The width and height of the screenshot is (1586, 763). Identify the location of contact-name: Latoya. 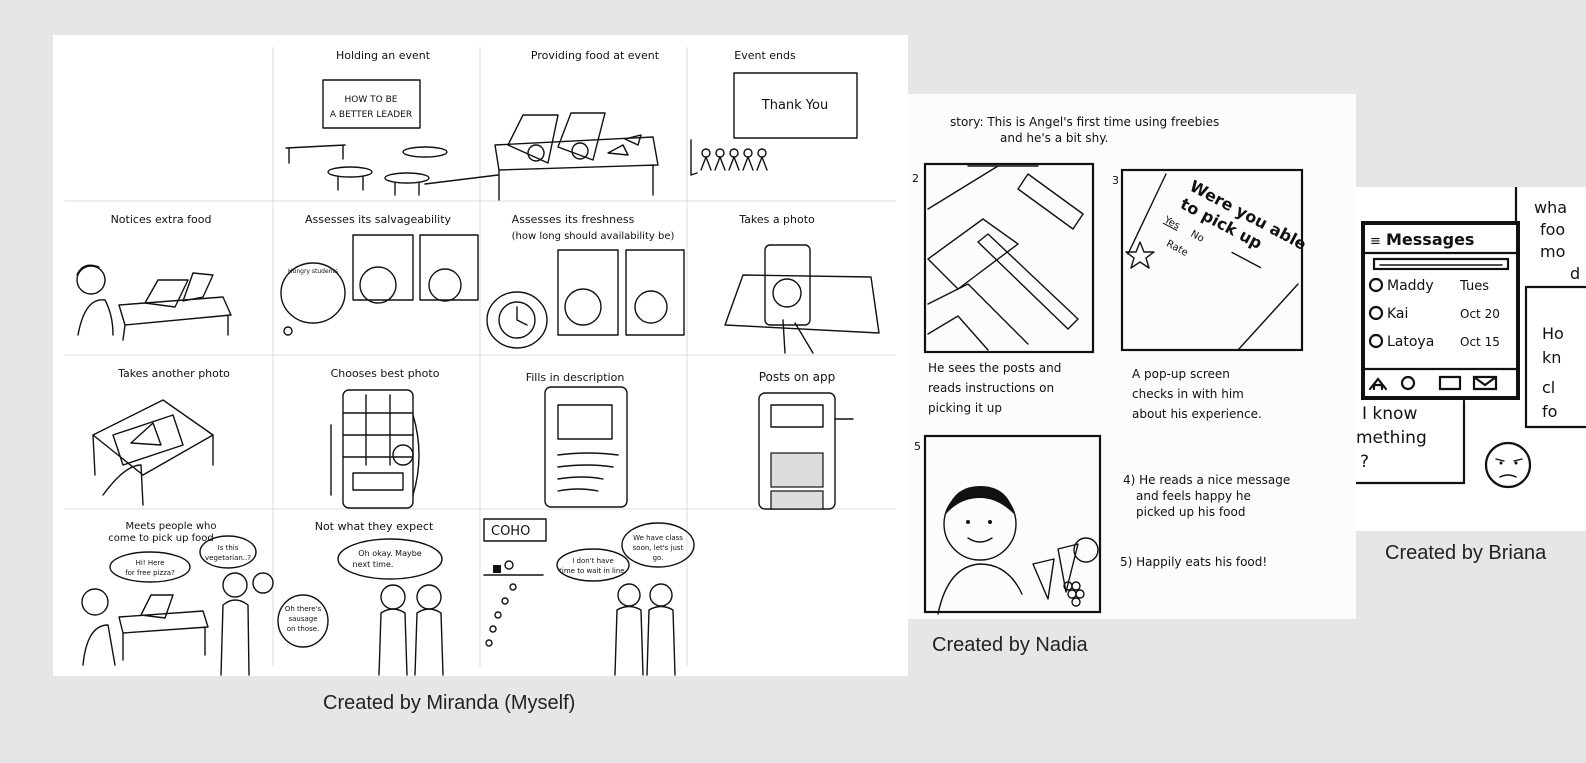
(1410, 342).